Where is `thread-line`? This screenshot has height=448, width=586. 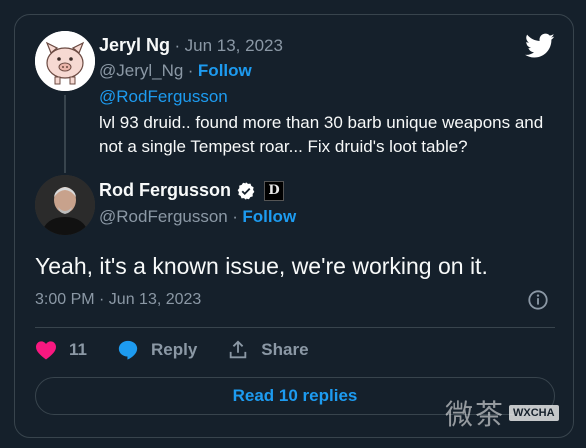 thread-line is located at coordinates (65, 134).